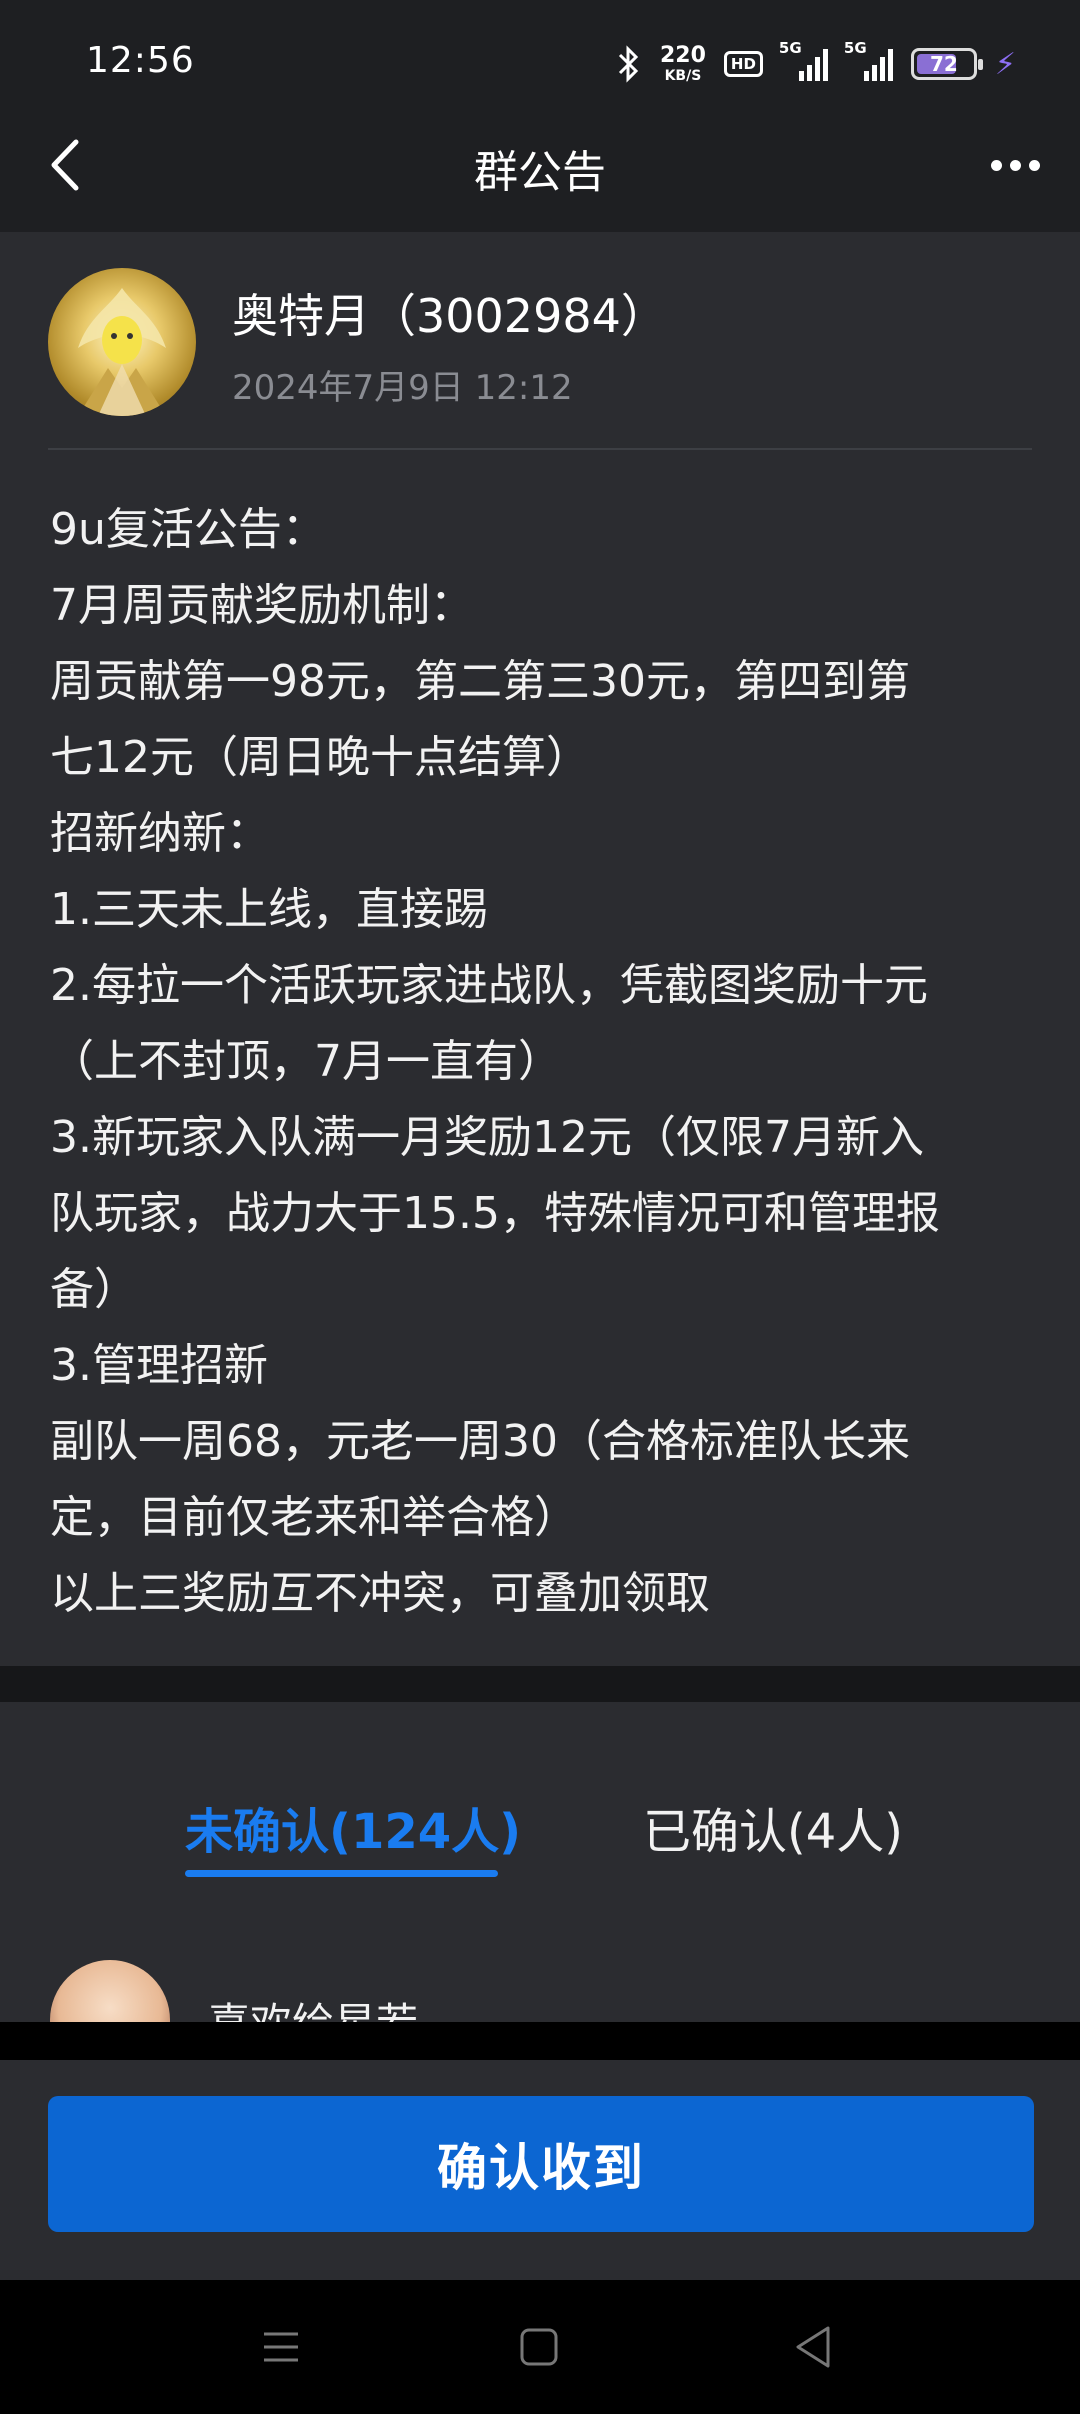 The image size is (1080, 2414). What do you see at coordinates (480, 1441) in the screenshot?
I see `content-line: 副队一周68，元老一周30（合格标准队长来` at bounding box center [480, 1441].